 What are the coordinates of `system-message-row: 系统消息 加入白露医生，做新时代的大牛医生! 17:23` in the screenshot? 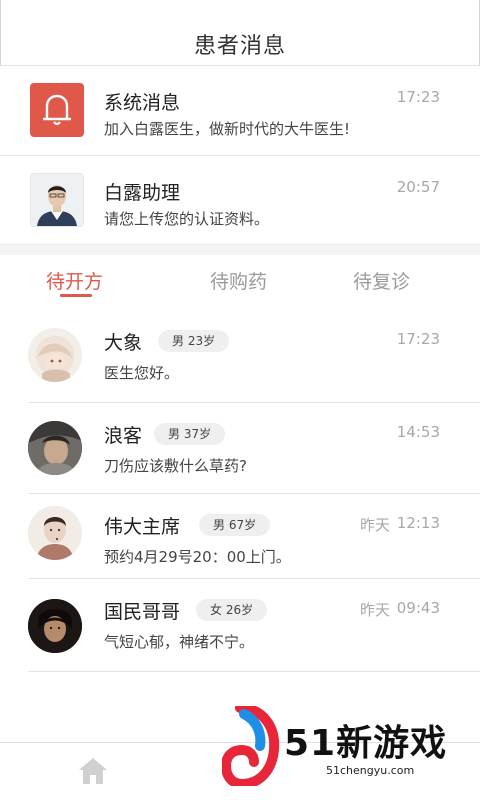 It's located at (240, 111).